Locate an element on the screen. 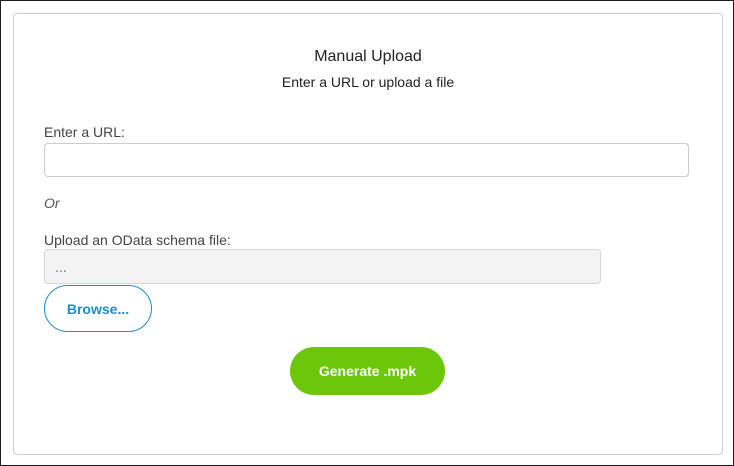 The width and height of the screenshot is (734, 466). url-input is located at coordinates (366, 160).